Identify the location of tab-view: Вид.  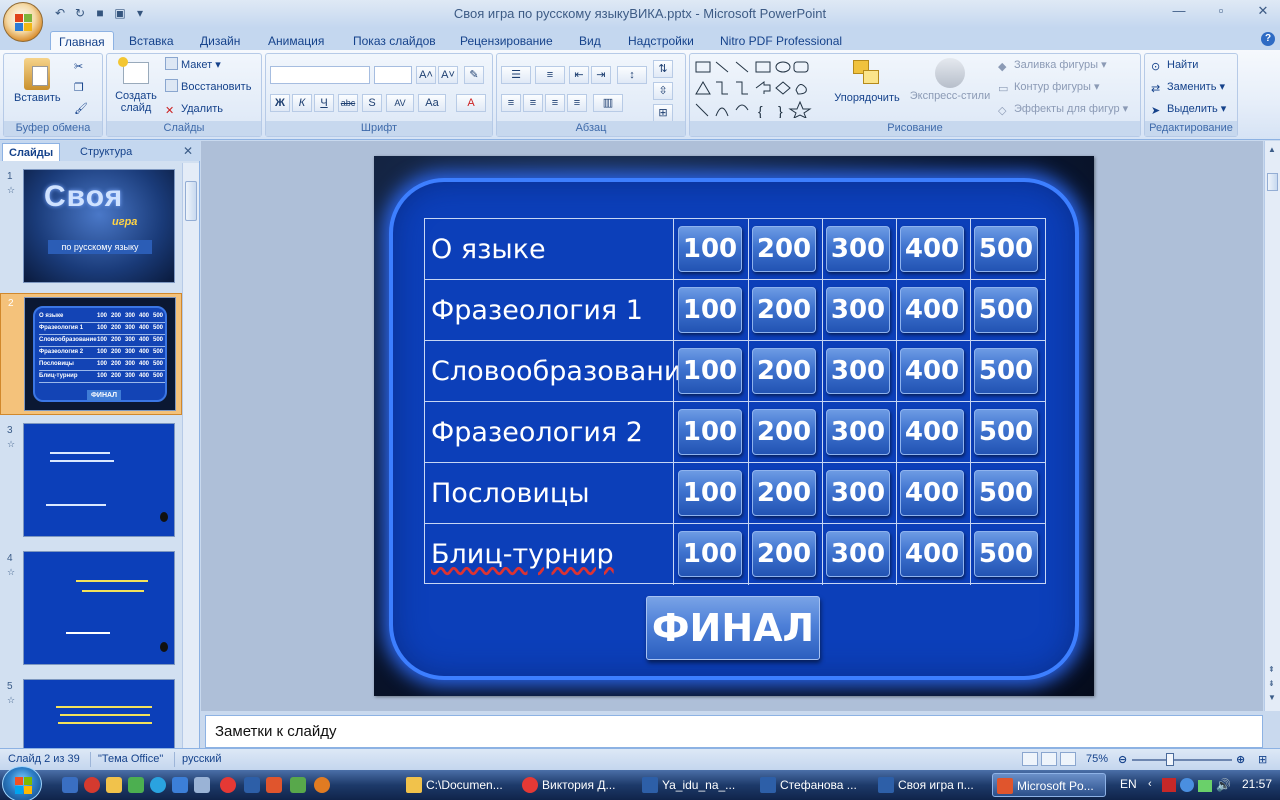
(590, 41).